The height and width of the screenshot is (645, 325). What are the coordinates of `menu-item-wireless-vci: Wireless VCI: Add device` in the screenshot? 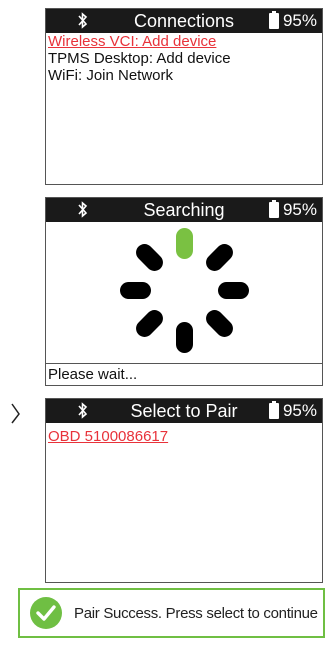 It's located at (184, 41).